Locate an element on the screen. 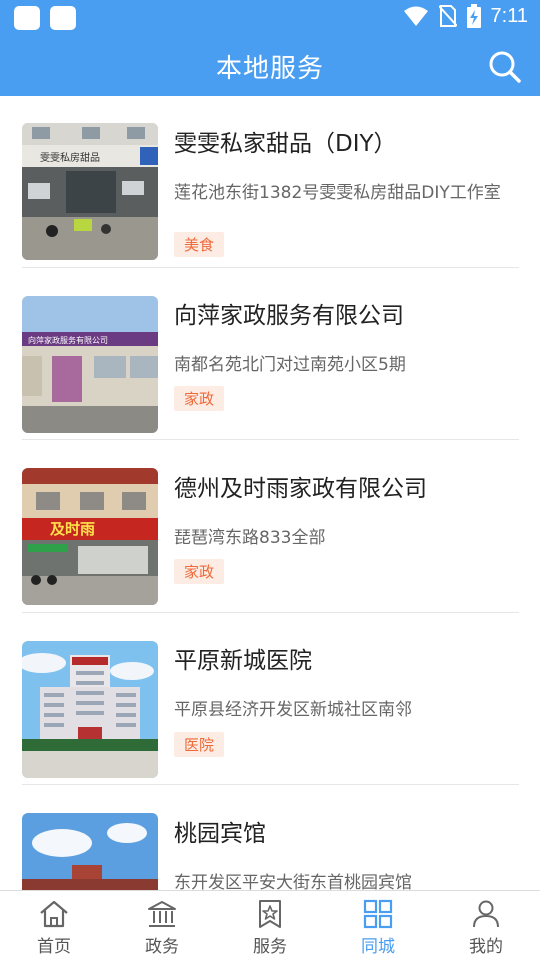 This screenshot has height=960, width=540. item-title: 向萍家政服务有限公司 is located at coordinates (289, 316).